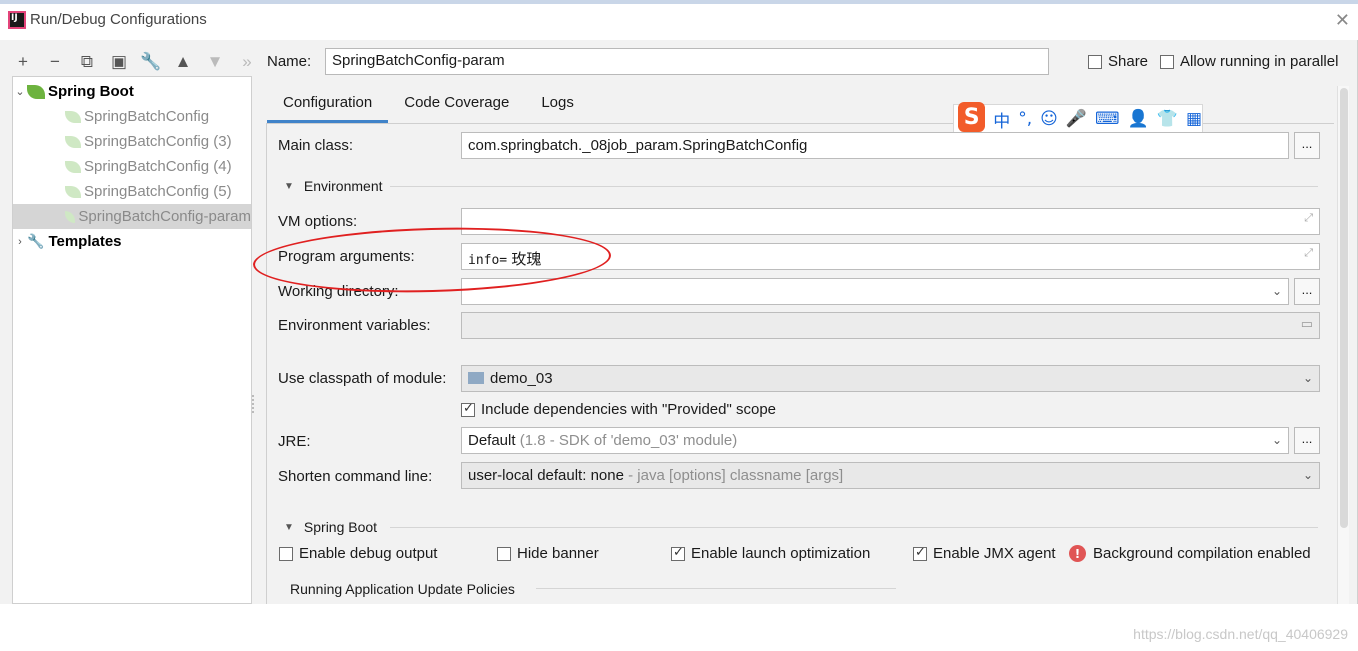  Describe the element at coordinates (328, 105) in the screenshot. I see `tab-configuration: Configuration` at that location.